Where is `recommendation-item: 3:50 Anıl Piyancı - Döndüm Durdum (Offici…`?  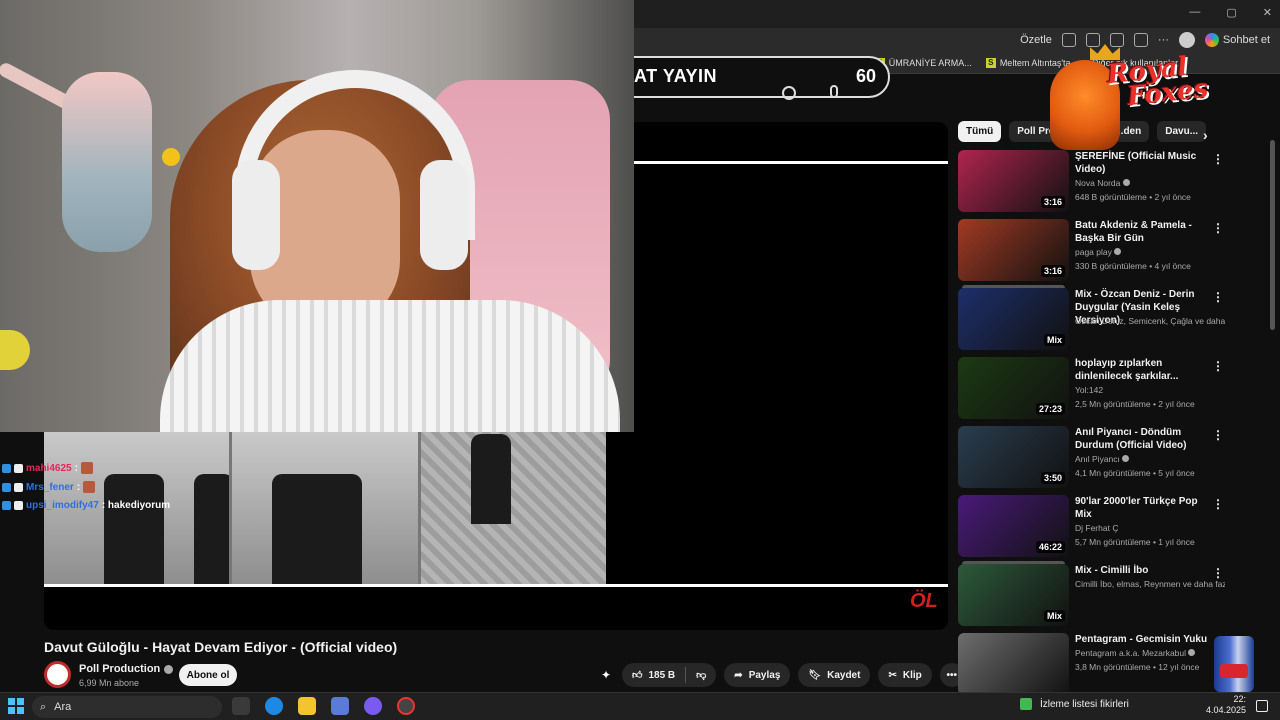 recommendation-item: 3:50 Anıl Piyancı - Döndüm Durdum (Offici… is located at coordinates (1093, 458).